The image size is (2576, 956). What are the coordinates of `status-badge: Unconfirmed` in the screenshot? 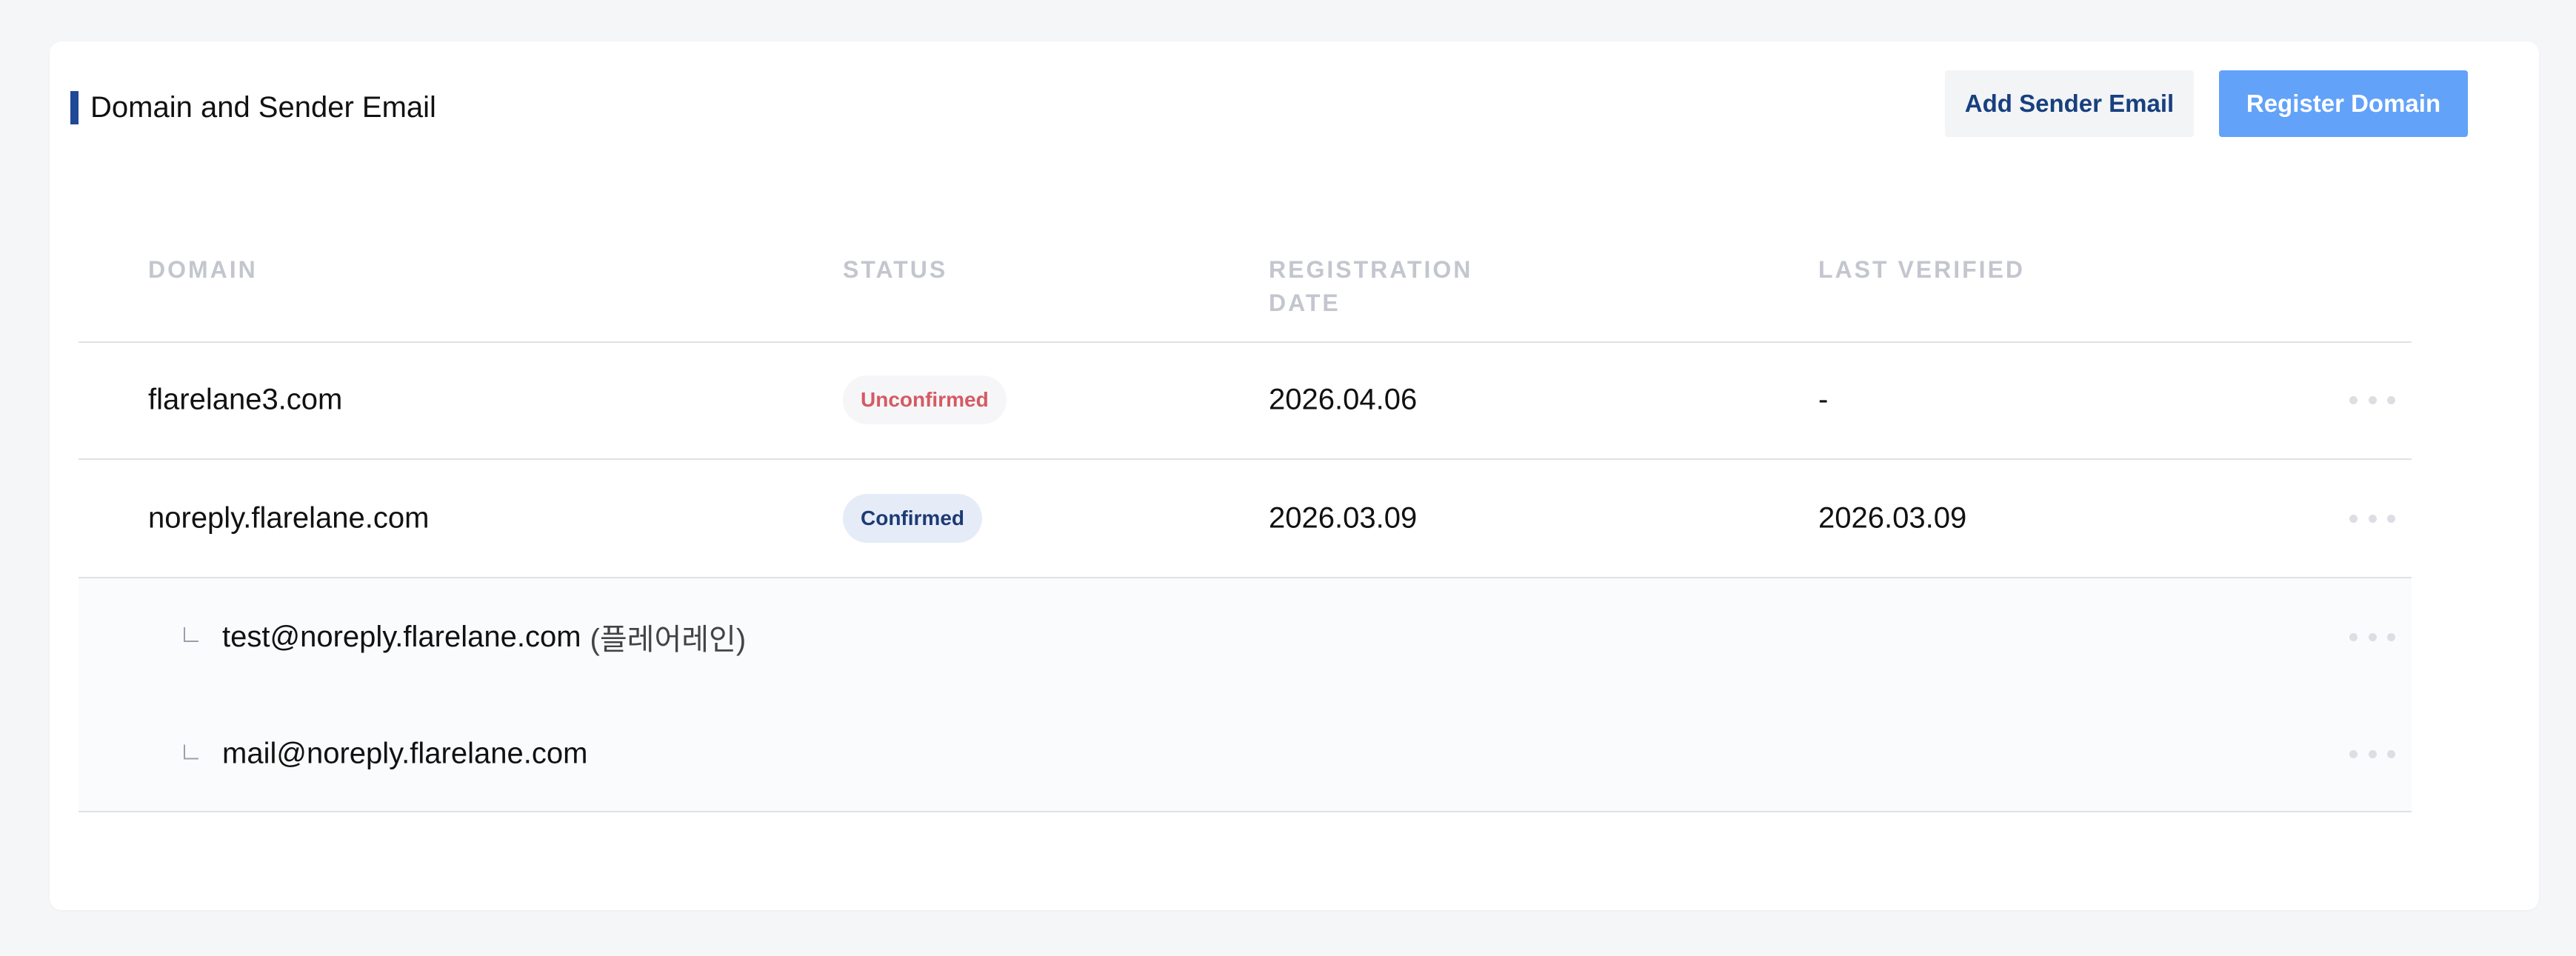 It's located at (925, 400).